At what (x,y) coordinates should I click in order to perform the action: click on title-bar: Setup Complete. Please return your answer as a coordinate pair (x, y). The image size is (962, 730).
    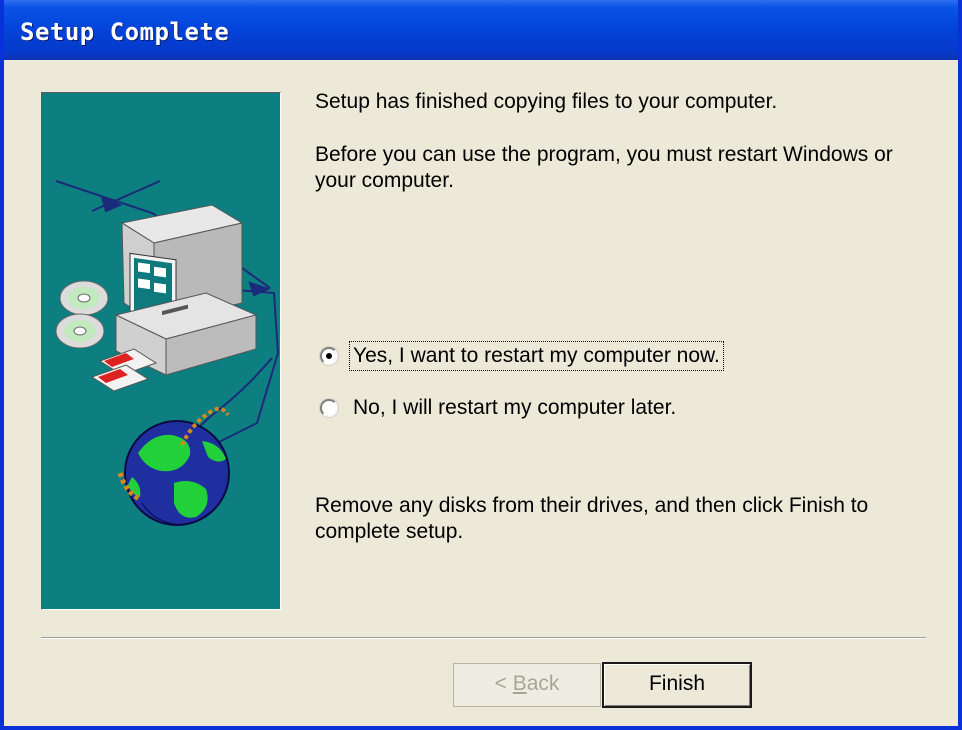
    Looking at the image, I should click on (481, 30).